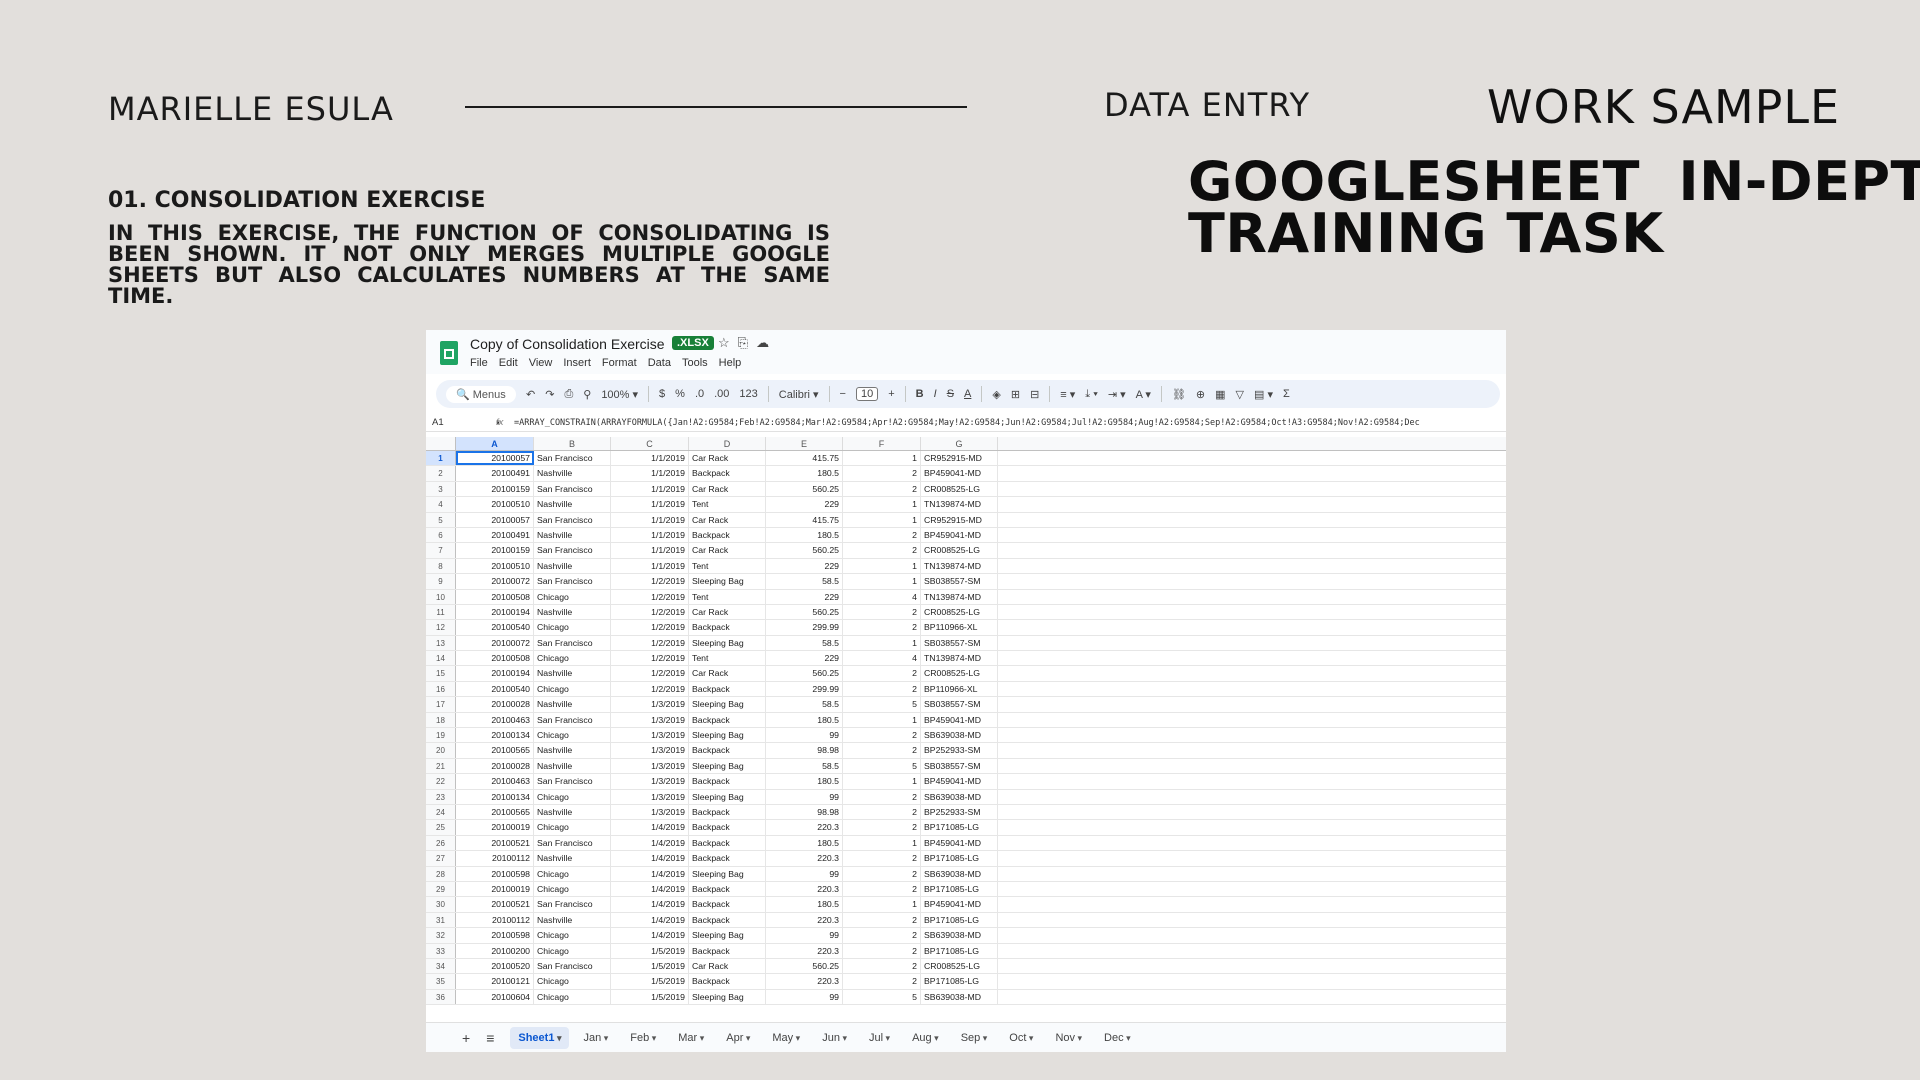 The height and width of the screenshot is (1080, 1920). What do you see at coordinates (804, 519) in the screenshot?
I see `table-cell: 415.75` at bounding box center [804, 519].